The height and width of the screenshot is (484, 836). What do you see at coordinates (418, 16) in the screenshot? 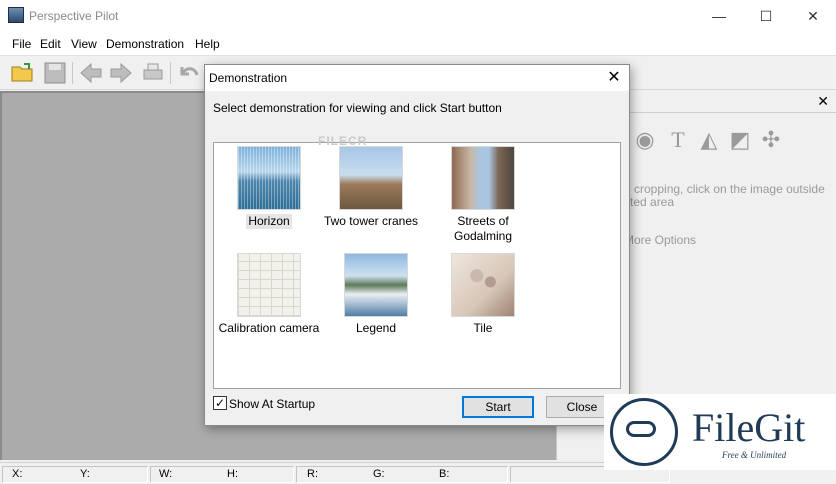
I see `title-bar: Perspective Pilot — ☐ ✕` at bounding box center [418, 16].